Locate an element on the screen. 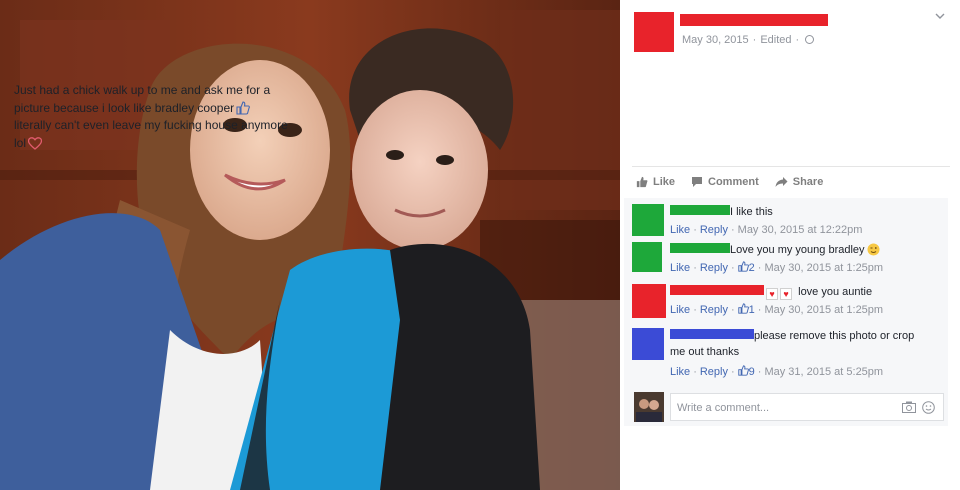 The width and height of the screenshot is (960, 490). comment-like-count: 1 is located at coordinates (746, 309).